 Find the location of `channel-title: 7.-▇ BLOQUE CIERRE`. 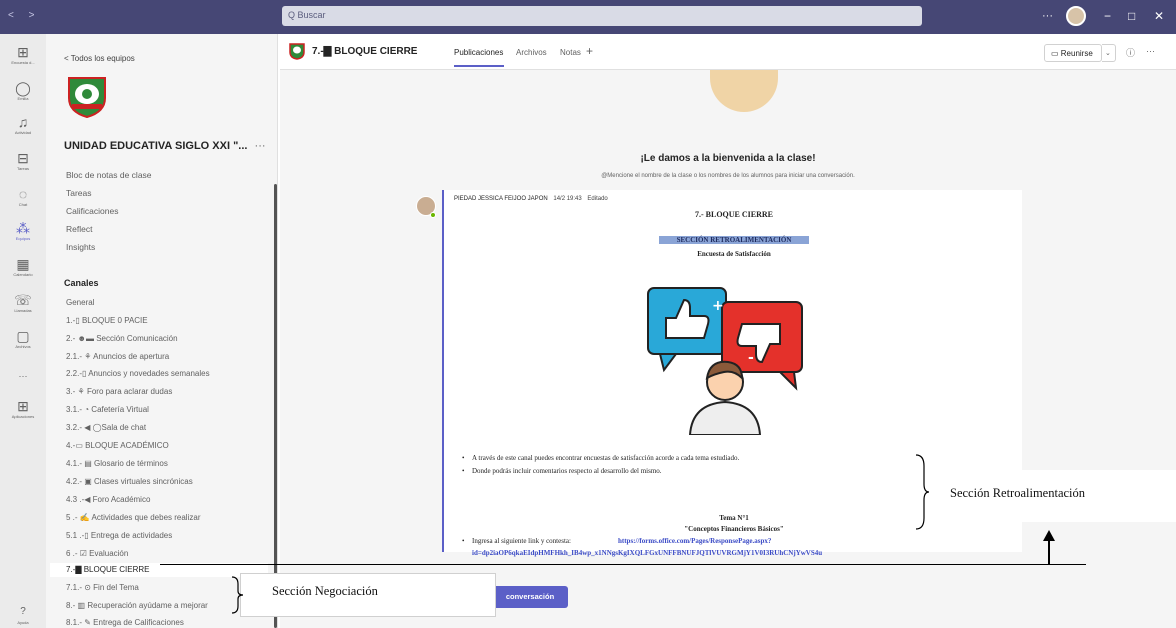

channel-title: 7.-▇ BLOQUE CIERRE is located at coordinates (365, 51).